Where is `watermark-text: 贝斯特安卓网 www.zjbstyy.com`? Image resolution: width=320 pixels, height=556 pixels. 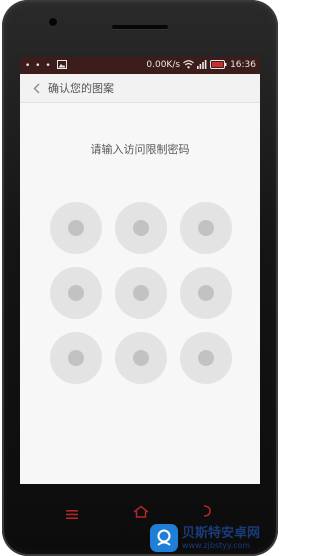 watermark-text: 贝斯特安卓网 www.zjbstyy.com is located at coordinates (221, 538).